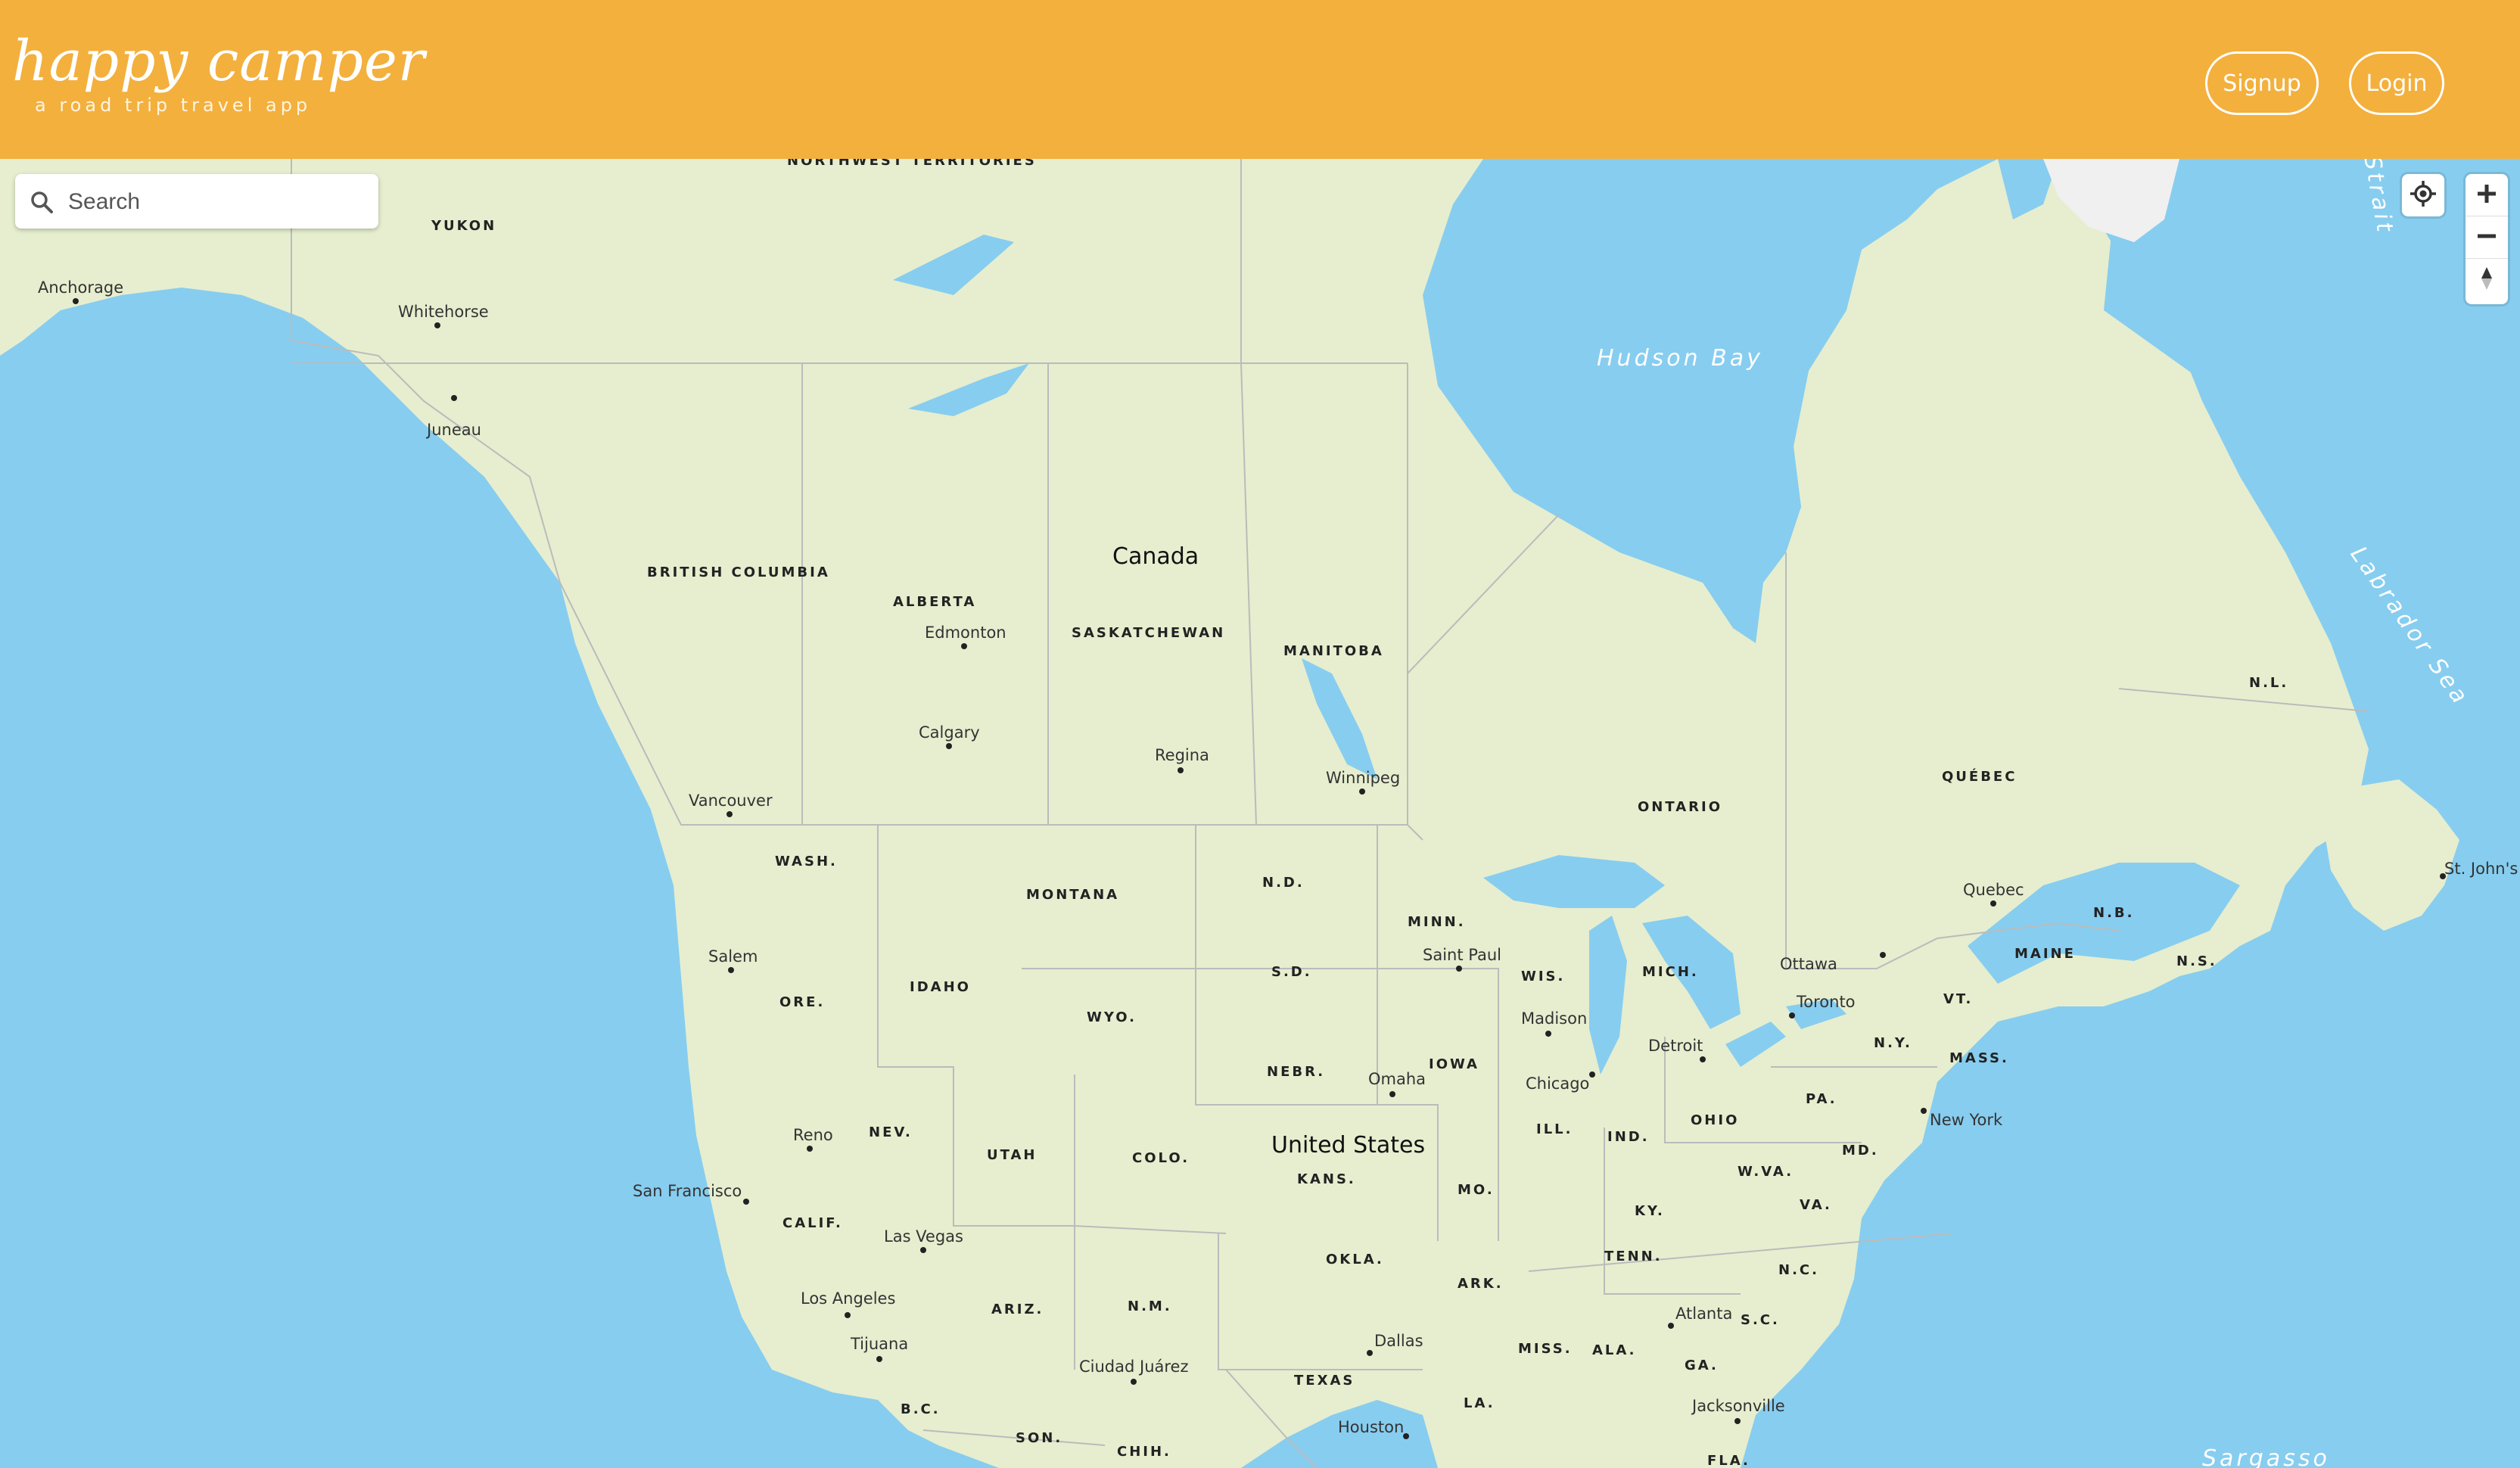 The image size is (2520, 1468). What do you see at coordinates (2196, 961) in the screenshot?
I see `label-ns: N.S.` at bounding box center [2196, 961].